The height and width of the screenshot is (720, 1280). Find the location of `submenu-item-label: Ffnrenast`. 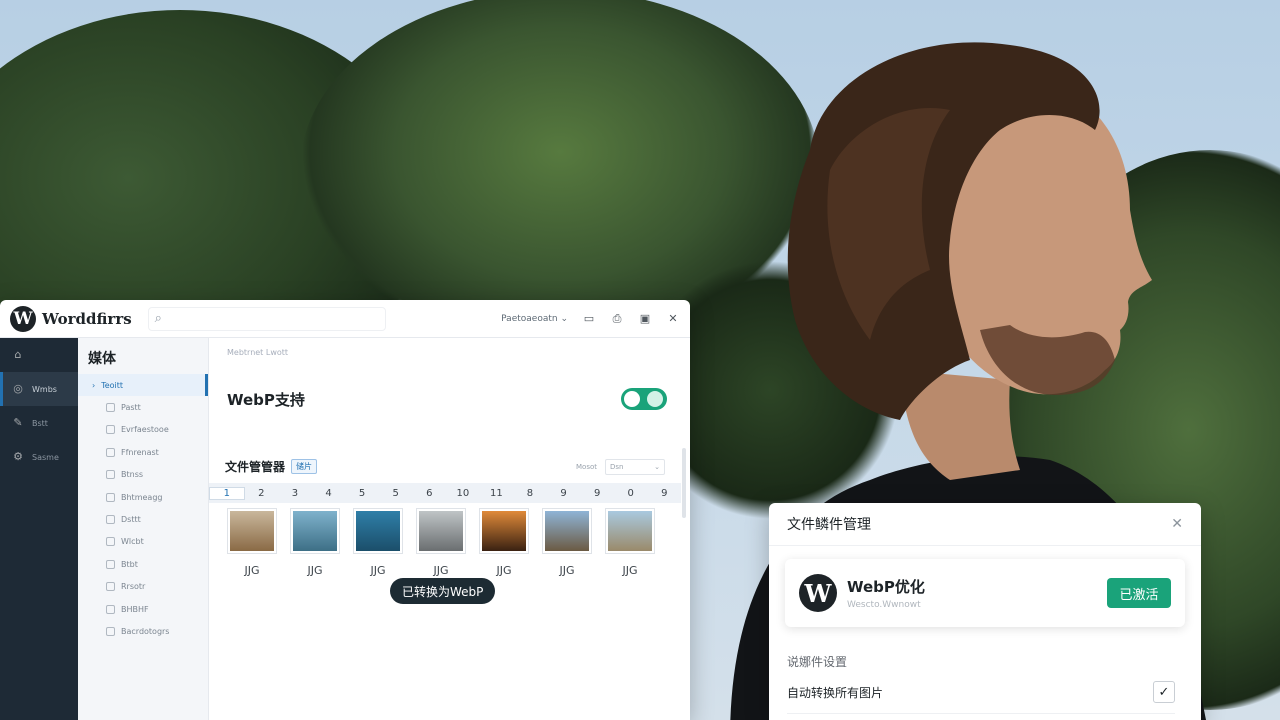

submenu-item-label: Ffnrenast is located at coordinates (140, 452).